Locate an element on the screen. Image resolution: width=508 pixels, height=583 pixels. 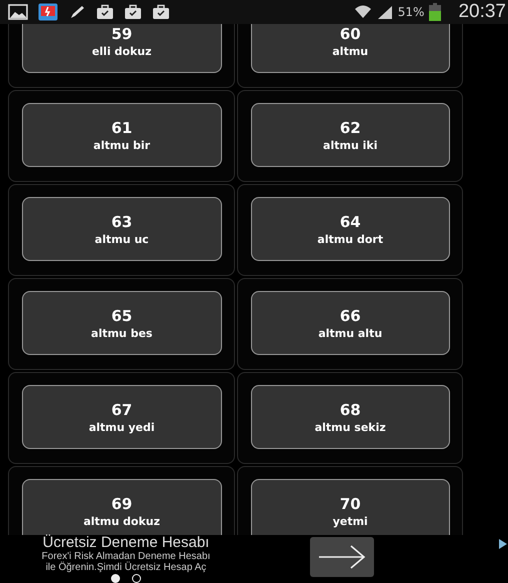
battery-percent: 51% is located at coordinates (411, 12).